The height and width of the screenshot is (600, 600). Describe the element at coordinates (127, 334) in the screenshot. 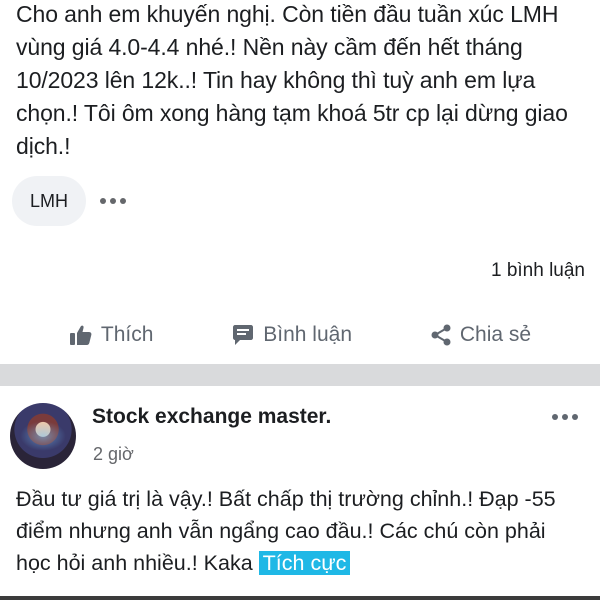

I see `like-label: Thích` at that location.